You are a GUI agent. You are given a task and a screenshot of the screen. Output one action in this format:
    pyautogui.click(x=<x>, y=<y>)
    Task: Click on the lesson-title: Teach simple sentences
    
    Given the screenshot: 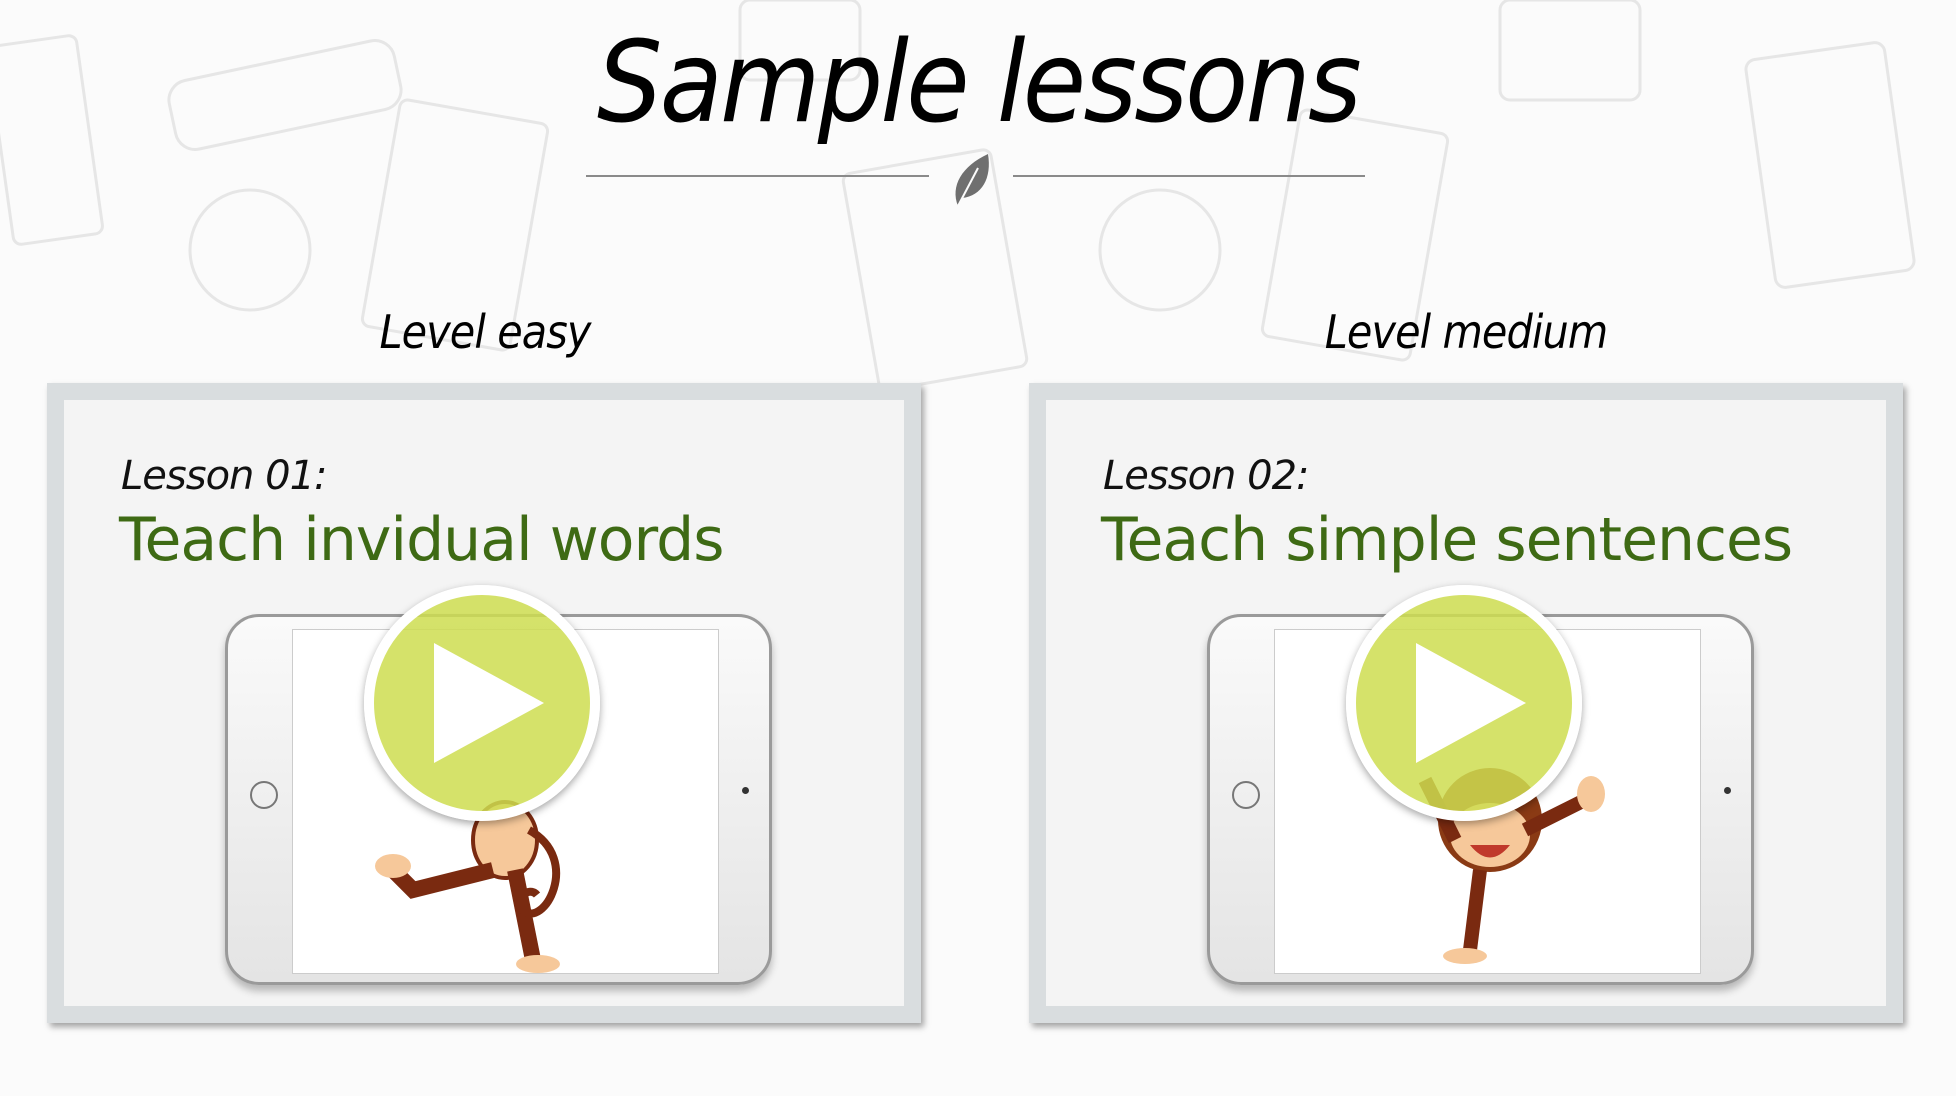 What is the action you would take?
    pyautogui.click(x=1447, y=540)
    